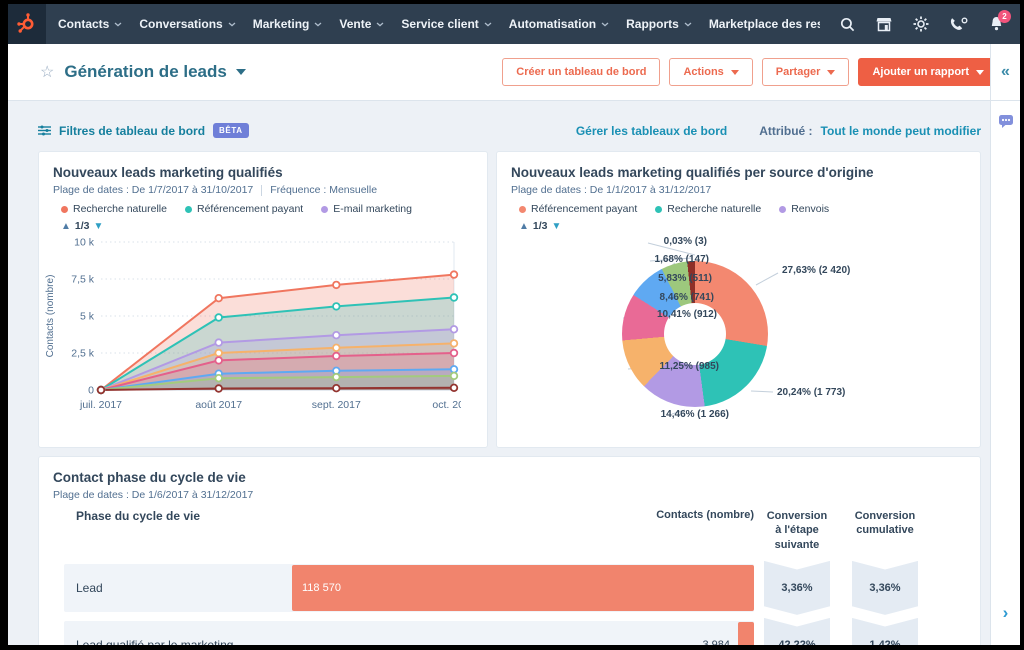 The image size is (1024, 650). Describe the element at coordinates (764, 24) in the screenshot. I see `nav-item: Marketplace des ressources` at that location.